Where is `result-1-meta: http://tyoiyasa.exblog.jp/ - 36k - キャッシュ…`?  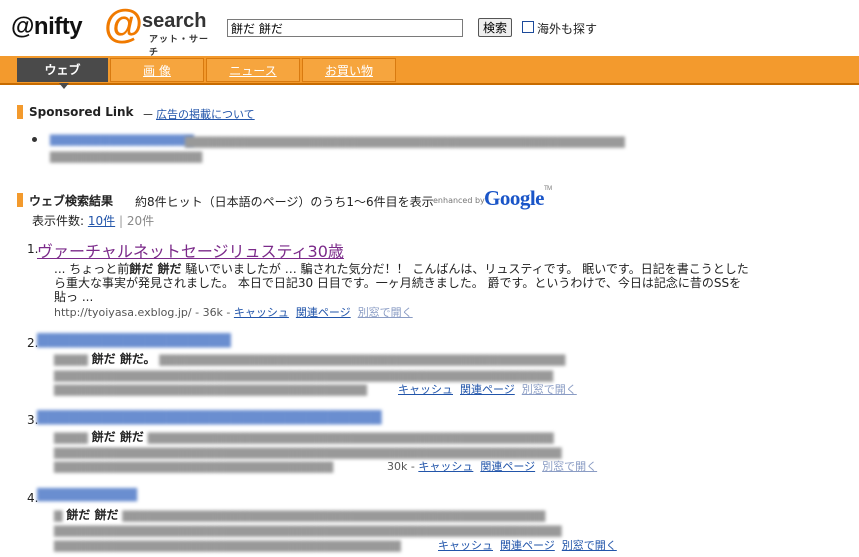
result-1-meta: http://tyoiyasa.exblog.jp/ - 36k - キャッシュ… is located at coordinates (233, 312).